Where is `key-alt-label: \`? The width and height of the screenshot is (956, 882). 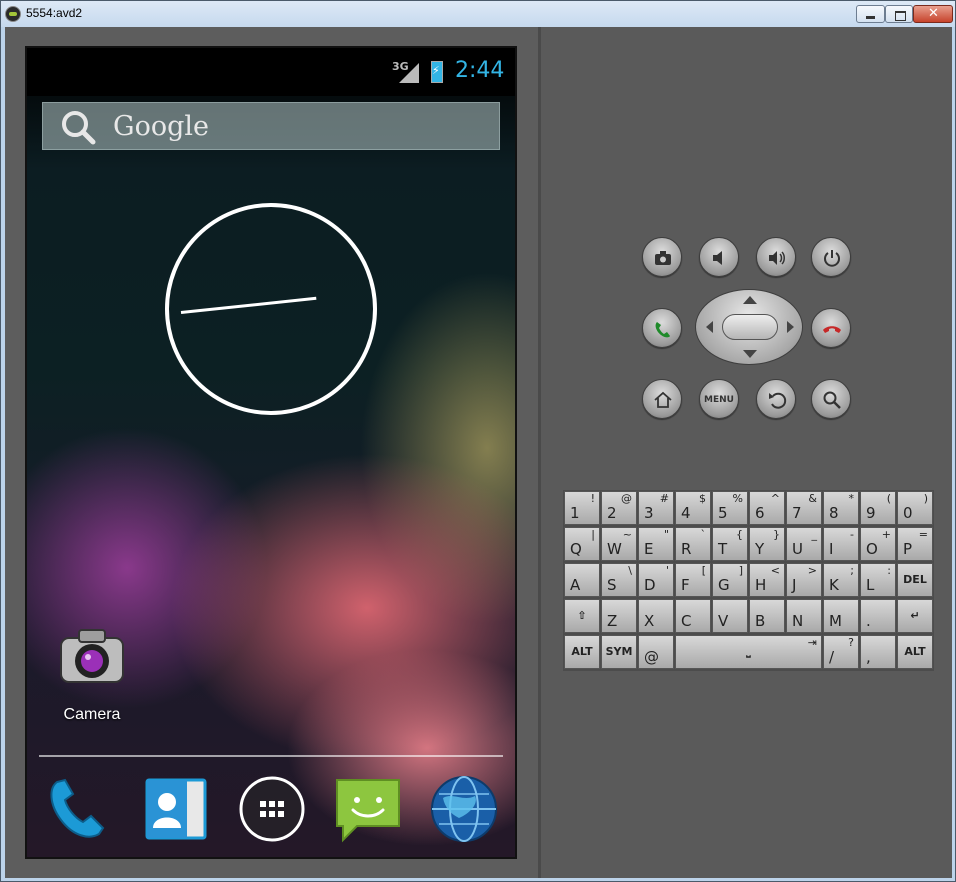 key-alt-label: \ is located at coordinates (630, 570).